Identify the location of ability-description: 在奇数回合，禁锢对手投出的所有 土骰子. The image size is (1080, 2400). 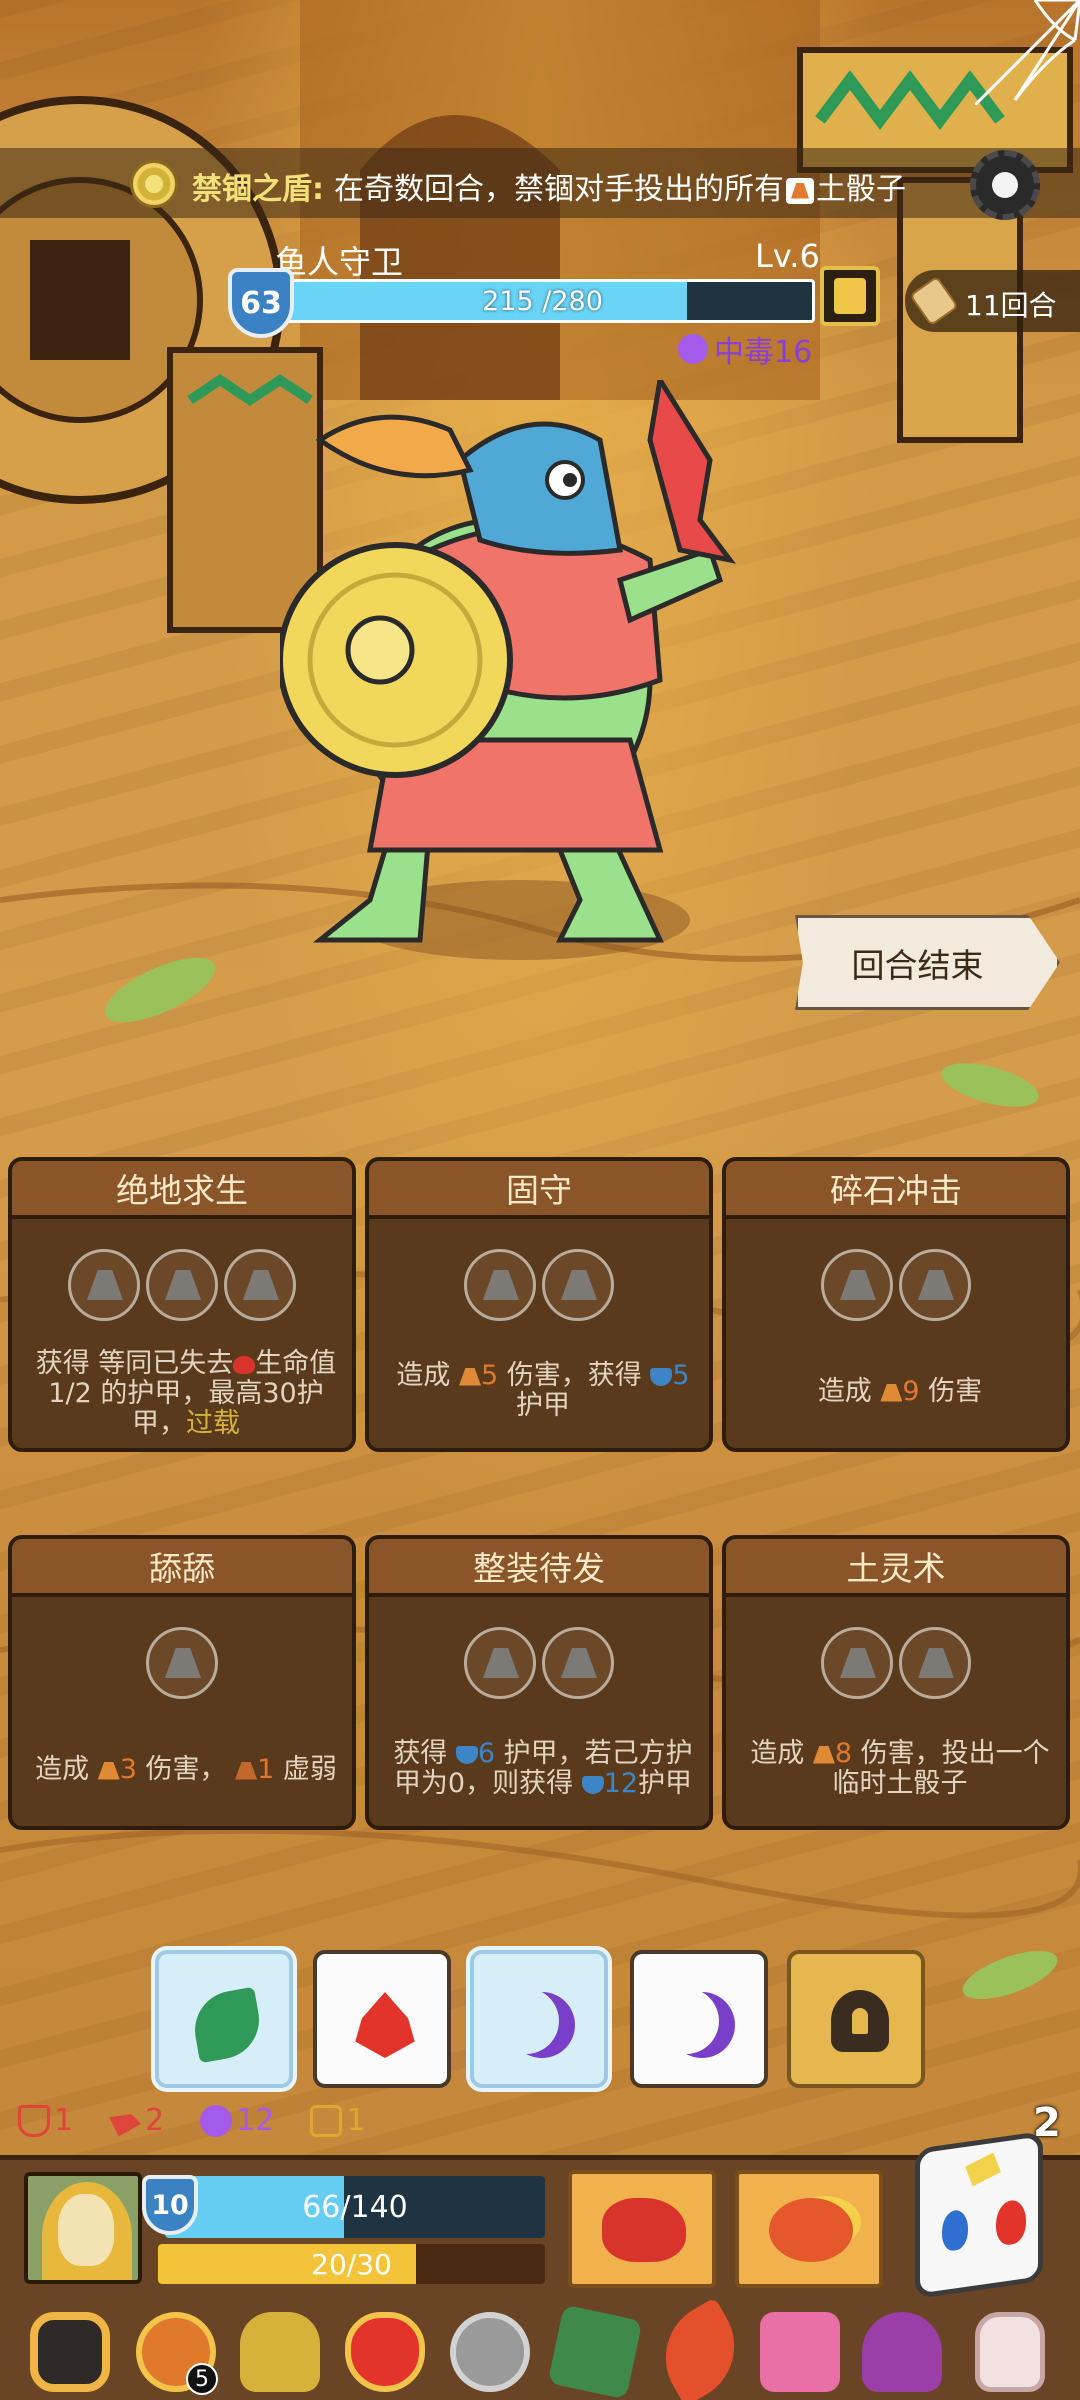
(620, 189).